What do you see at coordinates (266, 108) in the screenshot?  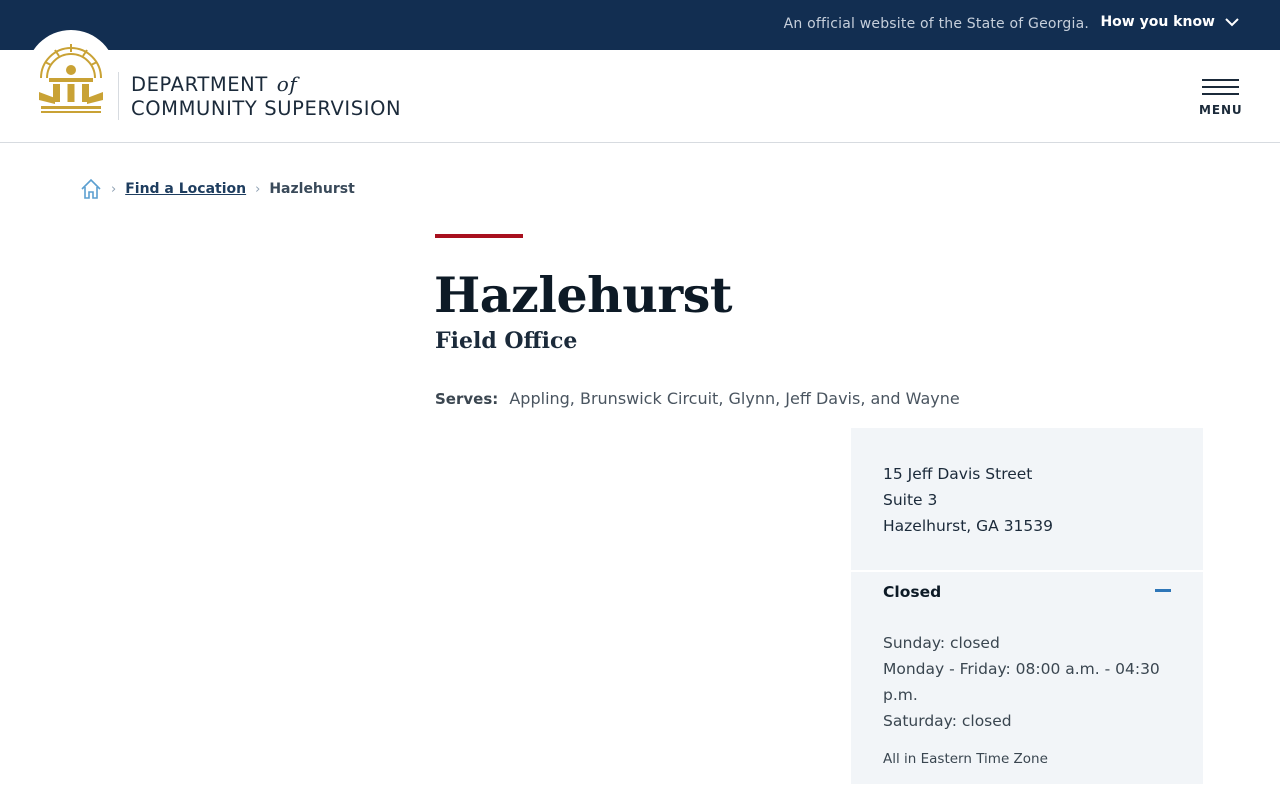 I see `logo-line-2: COMMUNITY SUPERVISION` at bounding box center [266, 108].